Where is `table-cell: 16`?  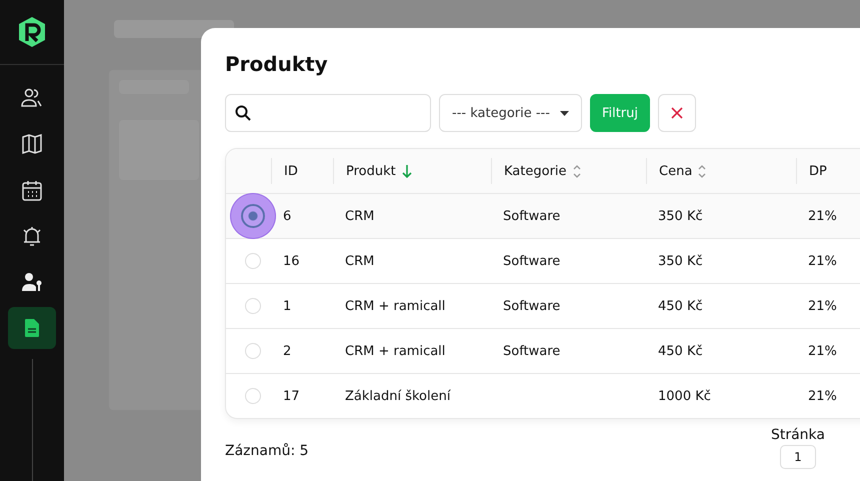 table-cell: 16 is located at coordinates (291, 261).